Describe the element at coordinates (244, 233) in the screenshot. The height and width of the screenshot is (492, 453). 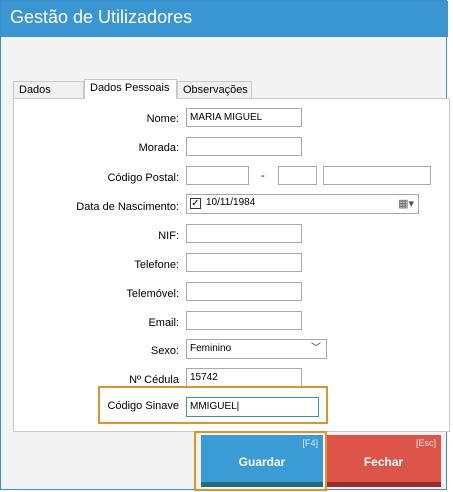
I see `nif-input` at that location.